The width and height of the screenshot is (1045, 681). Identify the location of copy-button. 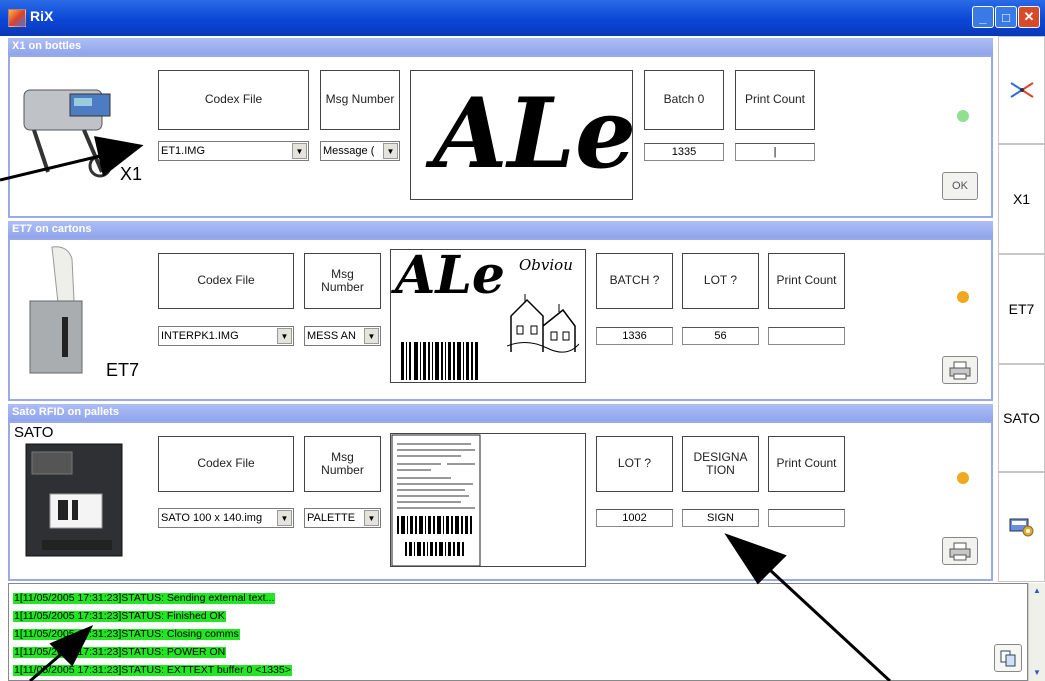
(1008, 658).